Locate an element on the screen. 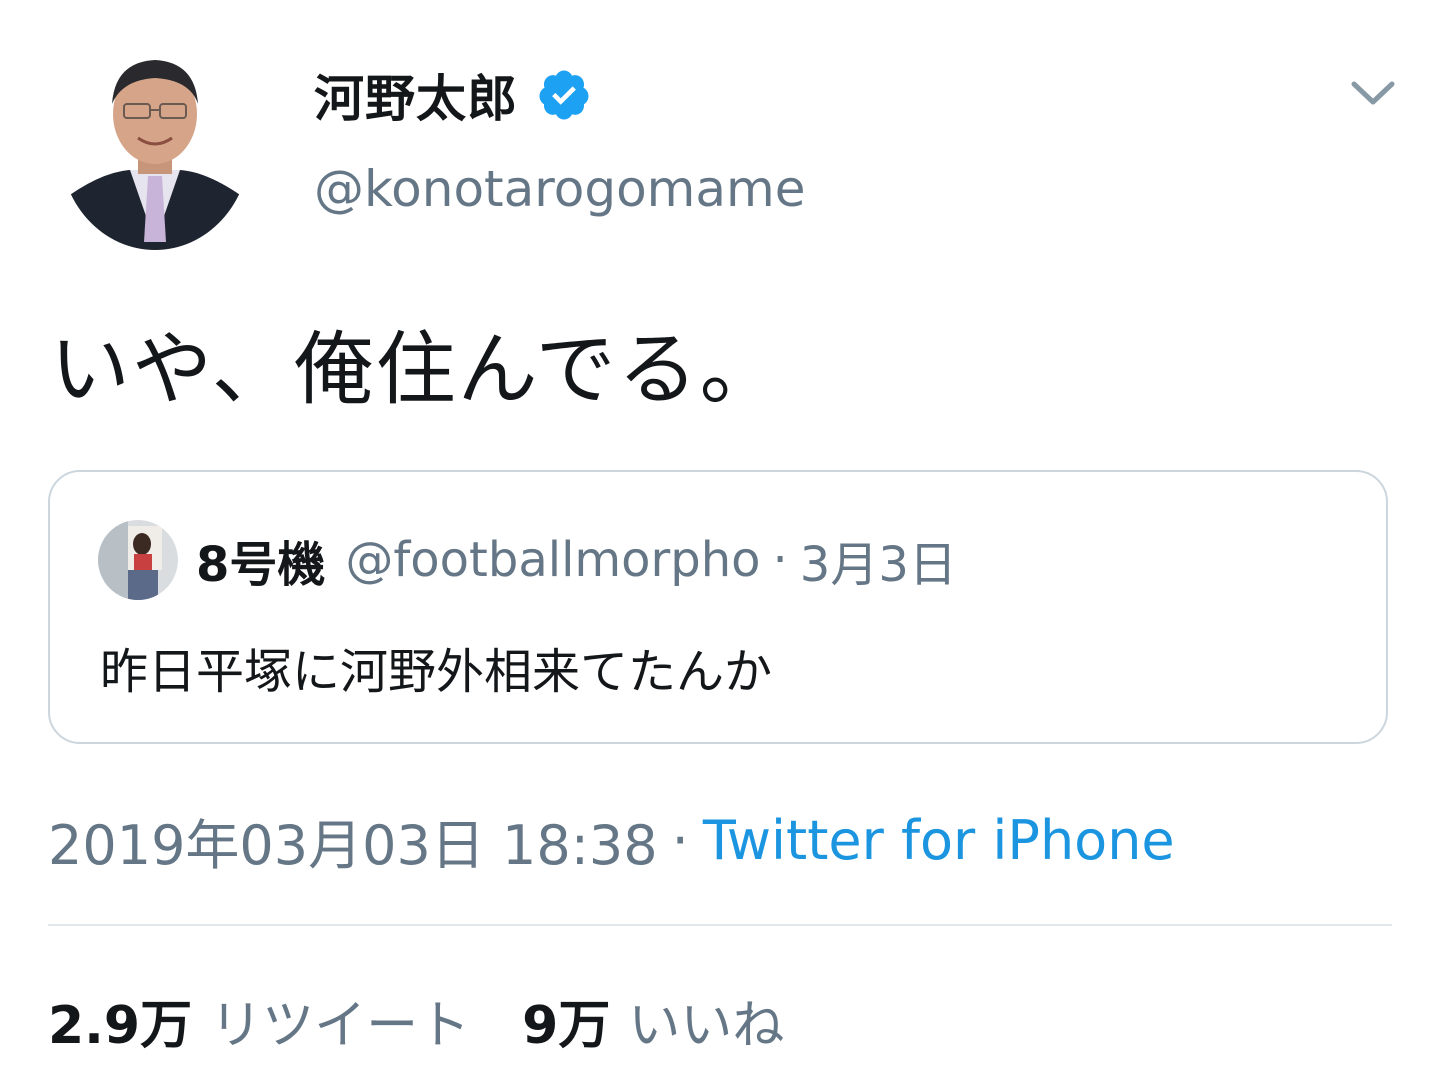 The image size is (1440, 1087). tweet-meta: 2019年03月03日 18:38 · Twitter for iPhone is located at coordinates (611, 840).